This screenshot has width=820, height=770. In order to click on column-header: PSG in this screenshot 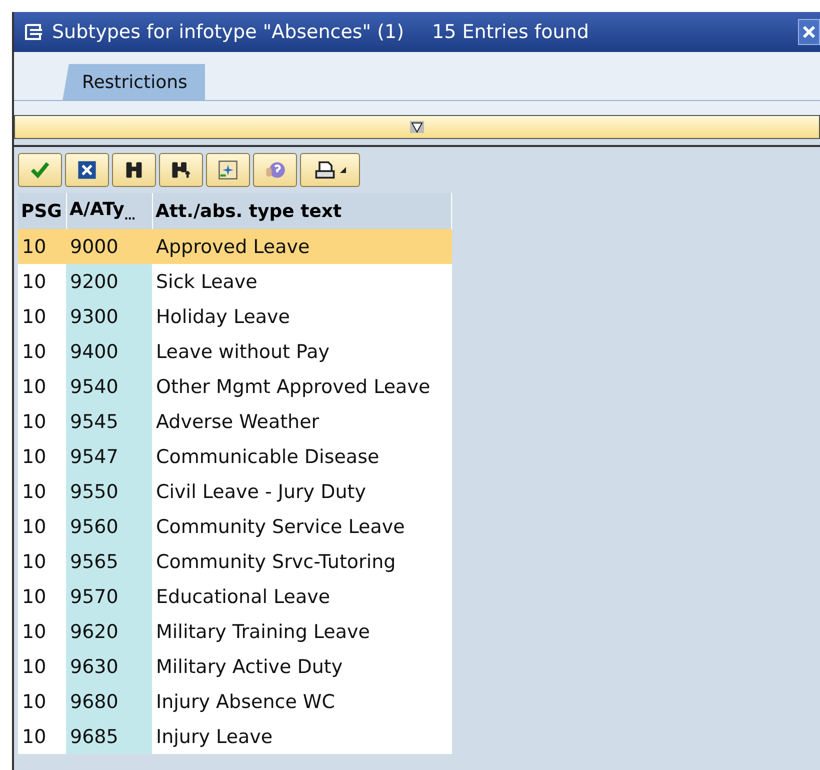, I will do `click(42, 211)`.